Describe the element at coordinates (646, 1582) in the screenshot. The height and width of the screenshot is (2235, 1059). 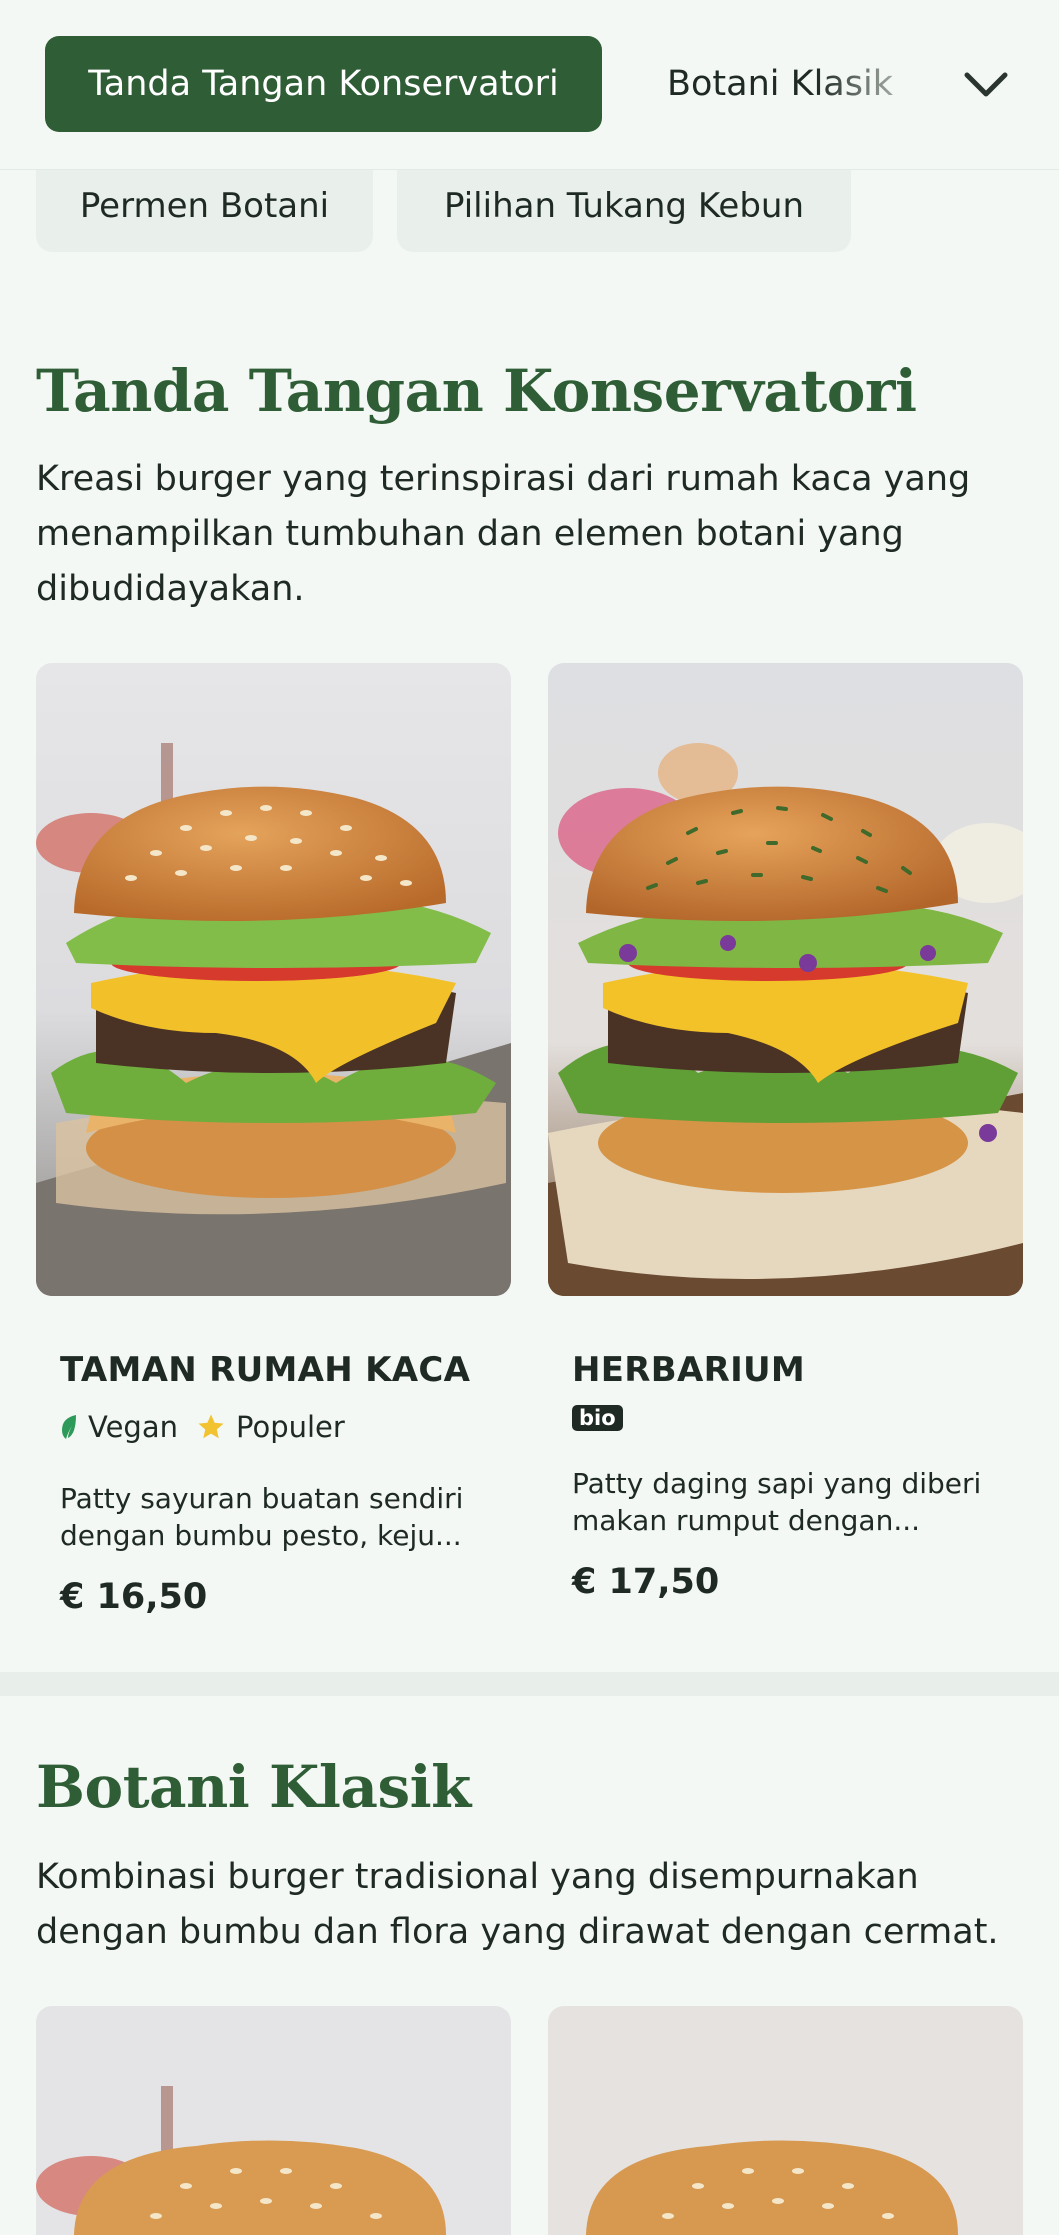
I see `menu-item-price: € 17,50` at that location.